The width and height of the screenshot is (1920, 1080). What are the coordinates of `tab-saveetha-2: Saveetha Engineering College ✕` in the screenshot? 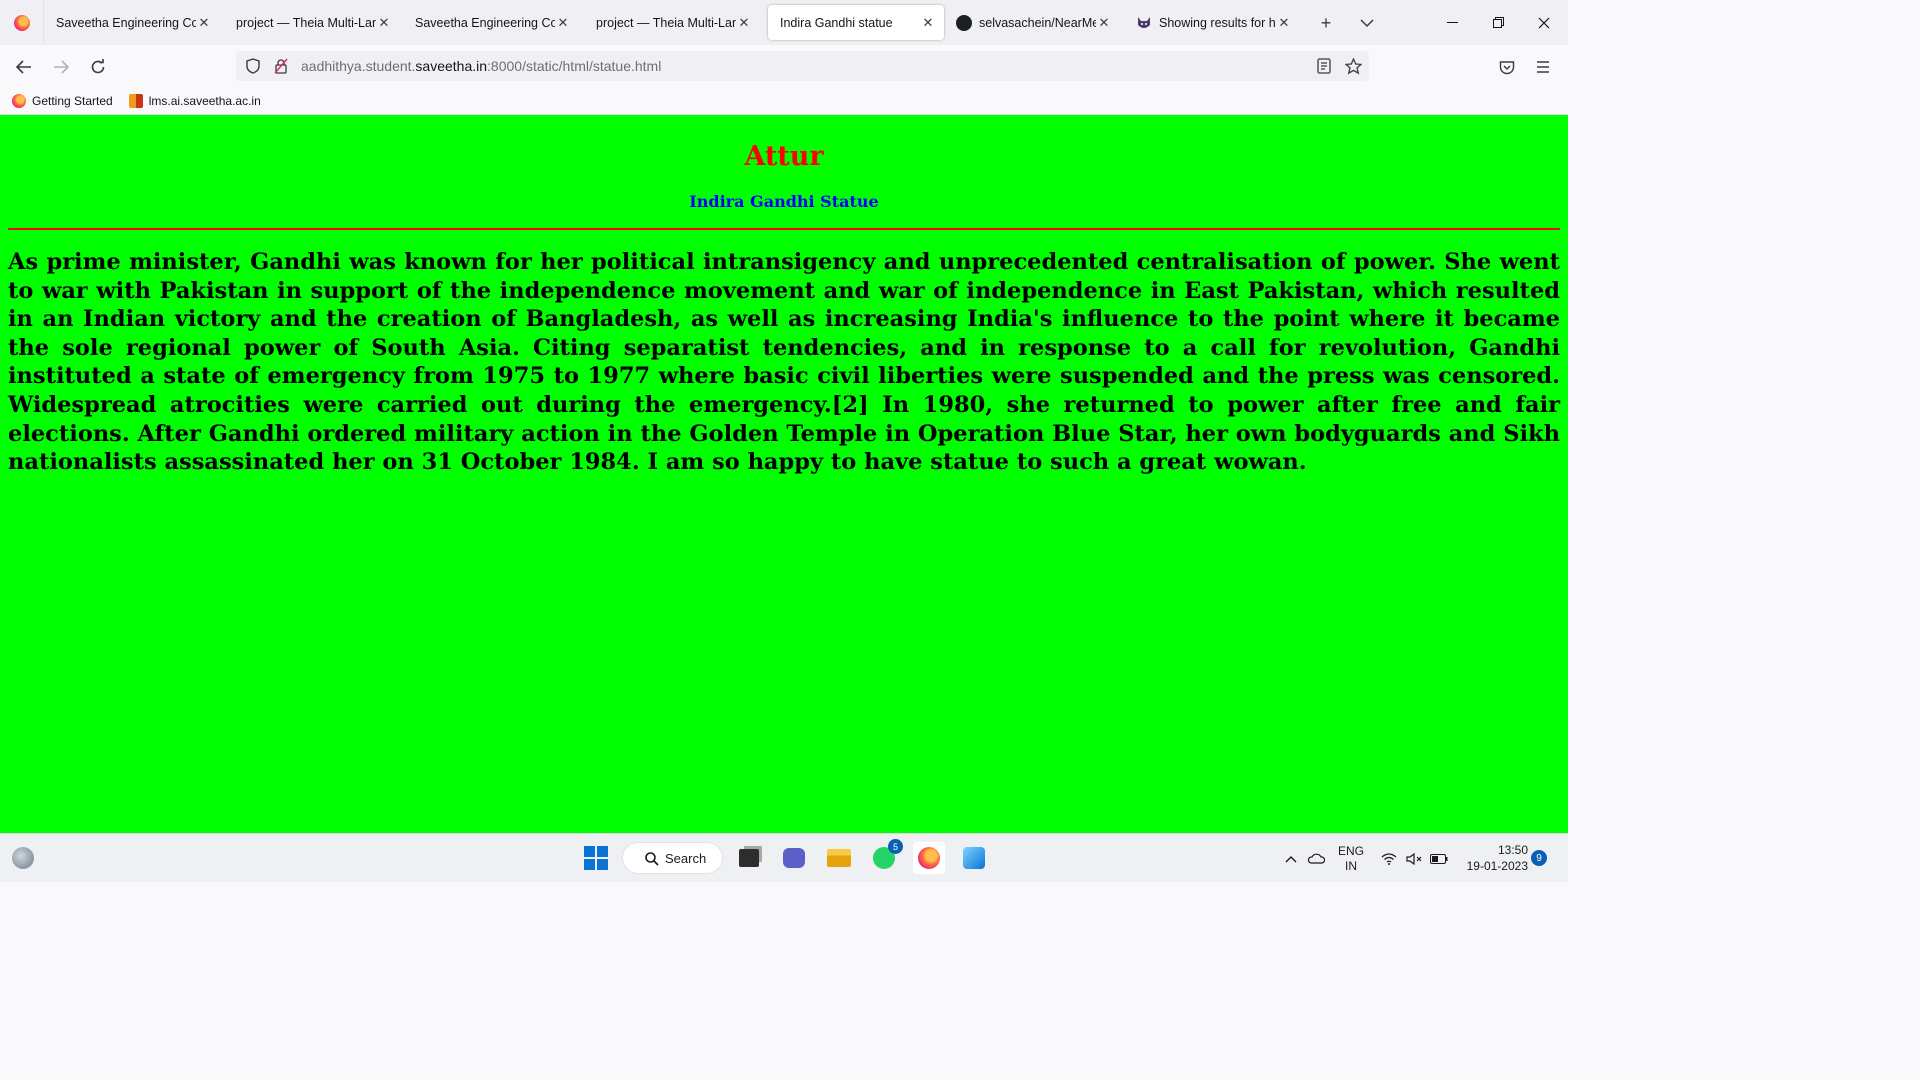 It's located at (491, 22).